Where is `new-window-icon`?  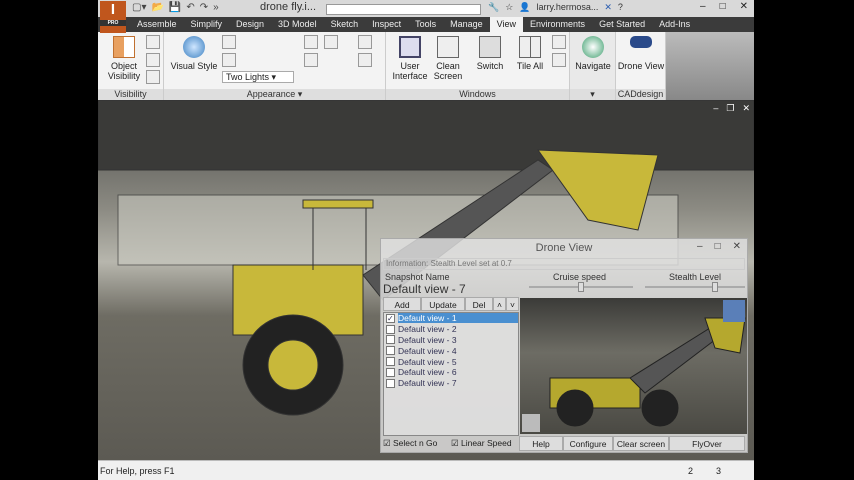 new-window-icon is located at coordinates (559, 60).